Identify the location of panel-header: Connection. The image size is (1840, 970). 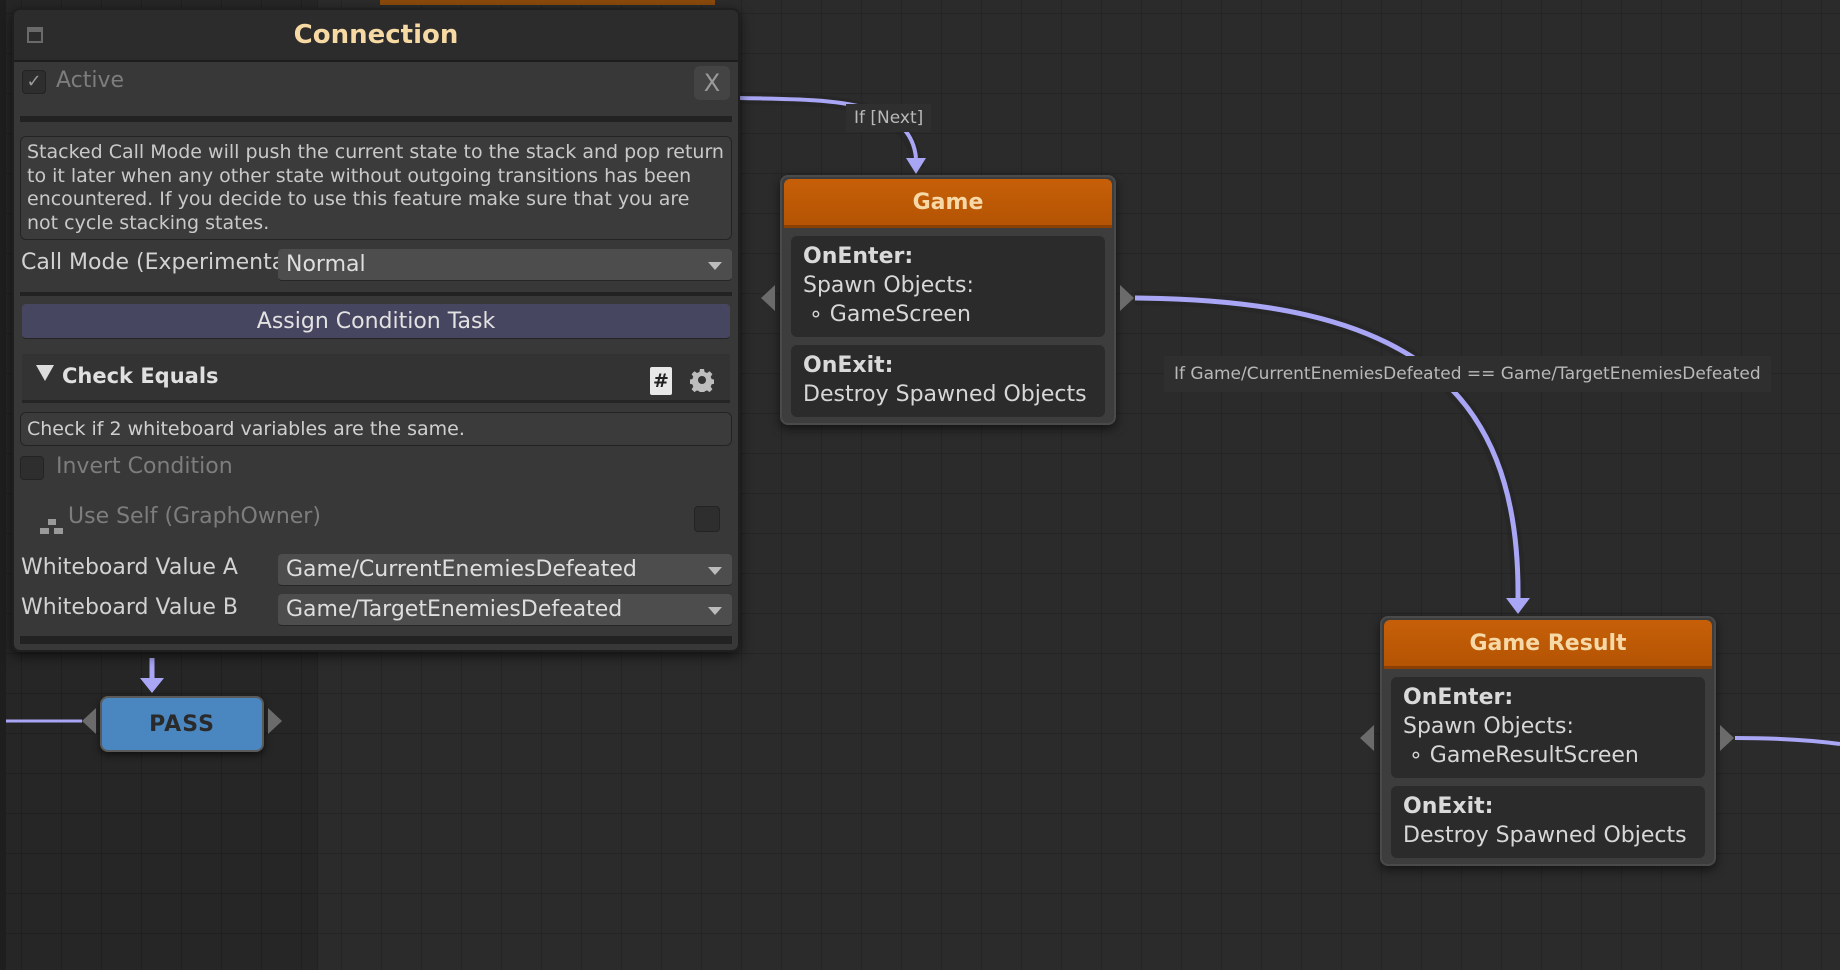
(376, 36).